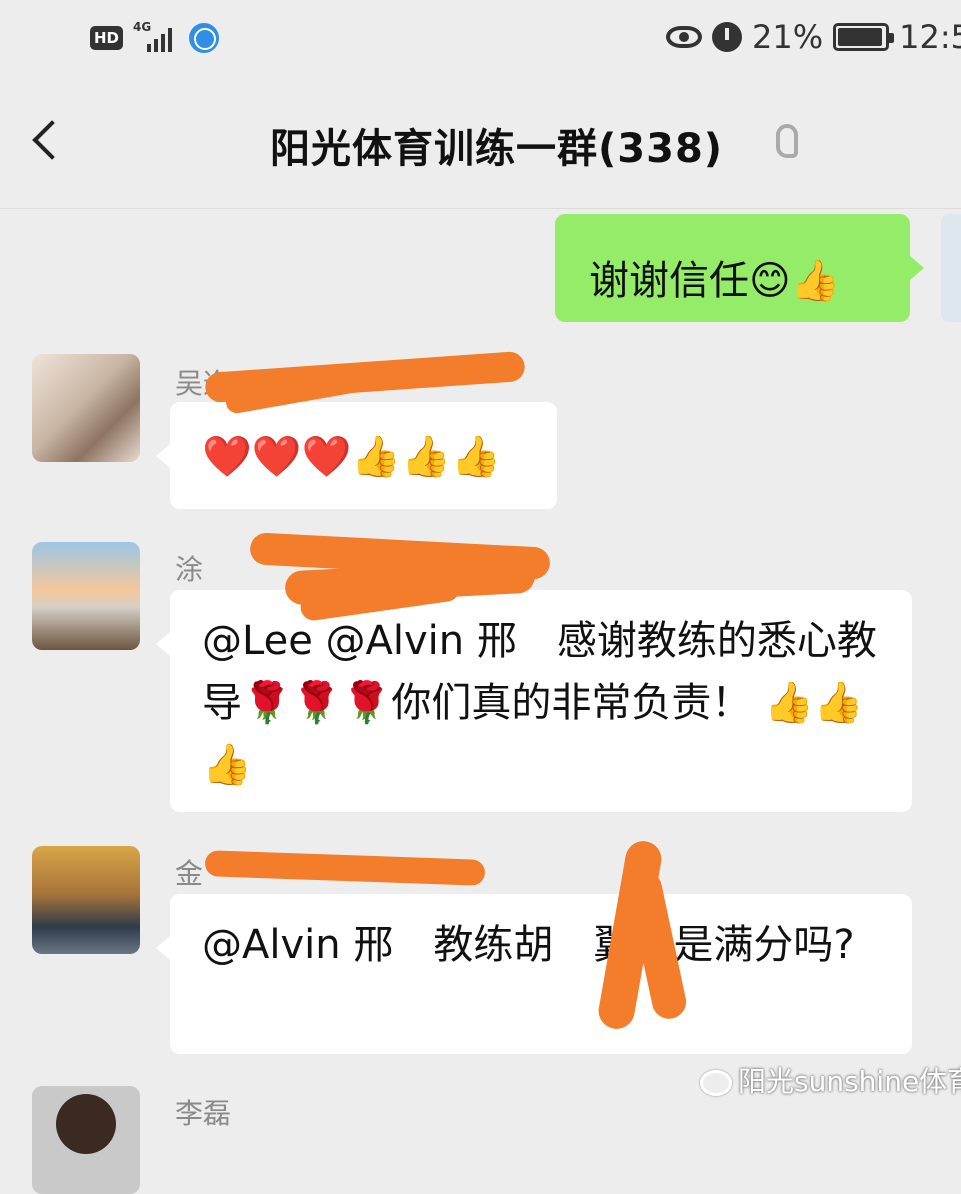 This screenshot has width=961, height=1194. What do you see at coordinates (716, 1083) in the screenshot?
I see `wechat-icon` at bounding box center [716, 1083].